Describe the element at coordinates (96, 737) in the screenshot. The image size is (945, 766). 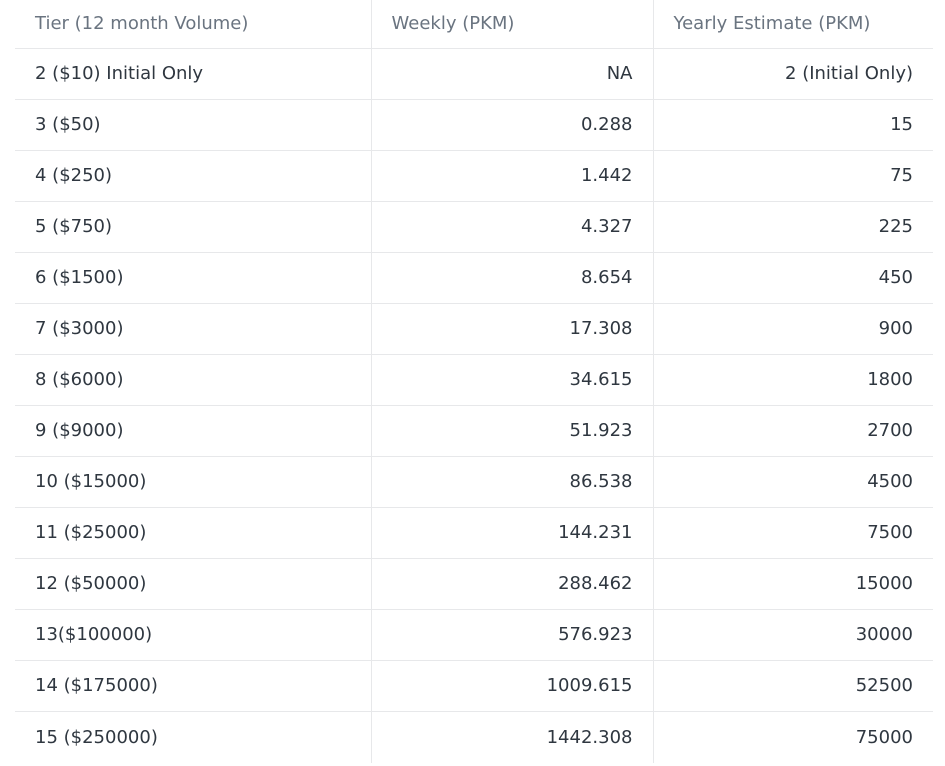
I see `tier-cell: 15 ($250000)` at that location.